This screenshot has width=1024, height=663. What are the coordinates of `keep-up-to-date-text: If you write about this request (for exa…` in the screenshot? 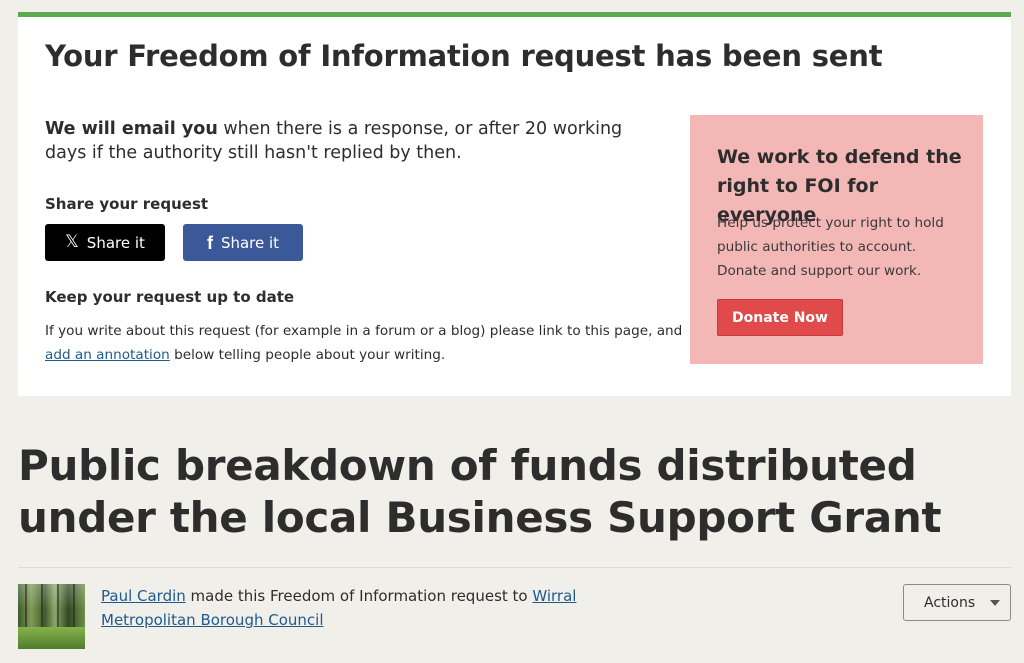 It's located at (365, 343).